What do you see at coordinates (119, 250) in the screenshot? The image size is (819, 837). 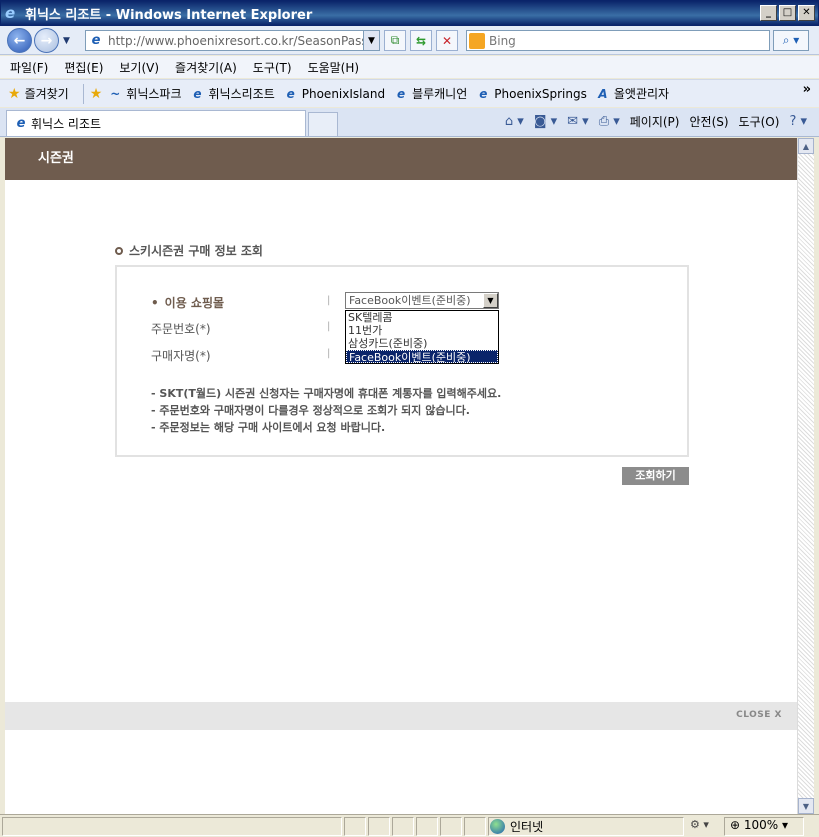 I see `bullet-icon` at bounding box center [119, 250].